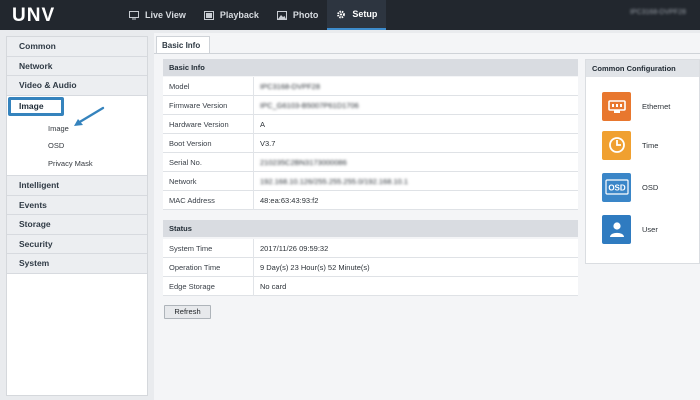 Image resolution: width=700 pixels, height=400 pixels. Describe the element at coordinates (365, 14) in the screenshot. I see `nav-label: Setup` at that location.